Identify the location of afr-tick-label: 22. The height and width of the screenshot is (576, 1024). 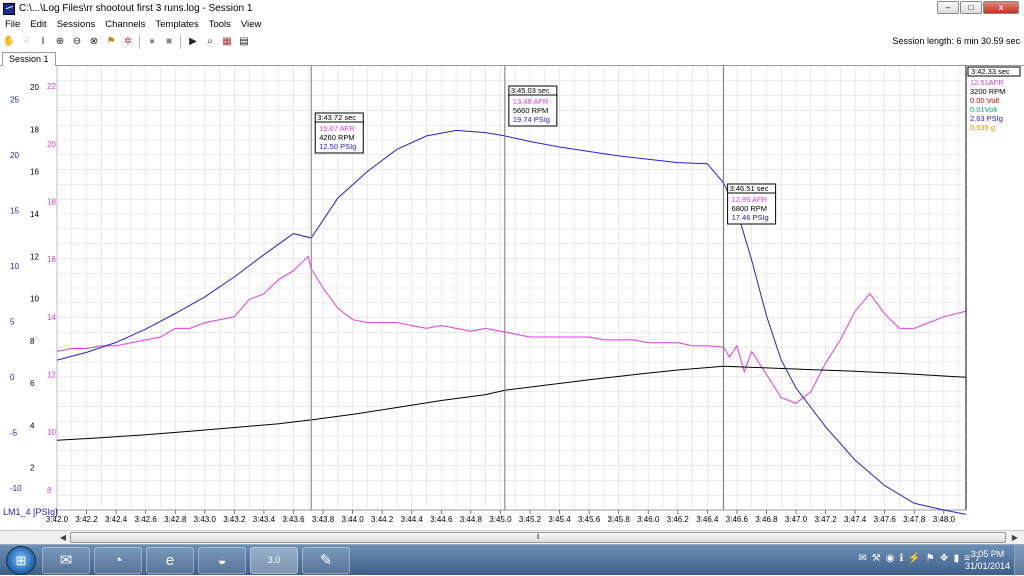
(51, 86).